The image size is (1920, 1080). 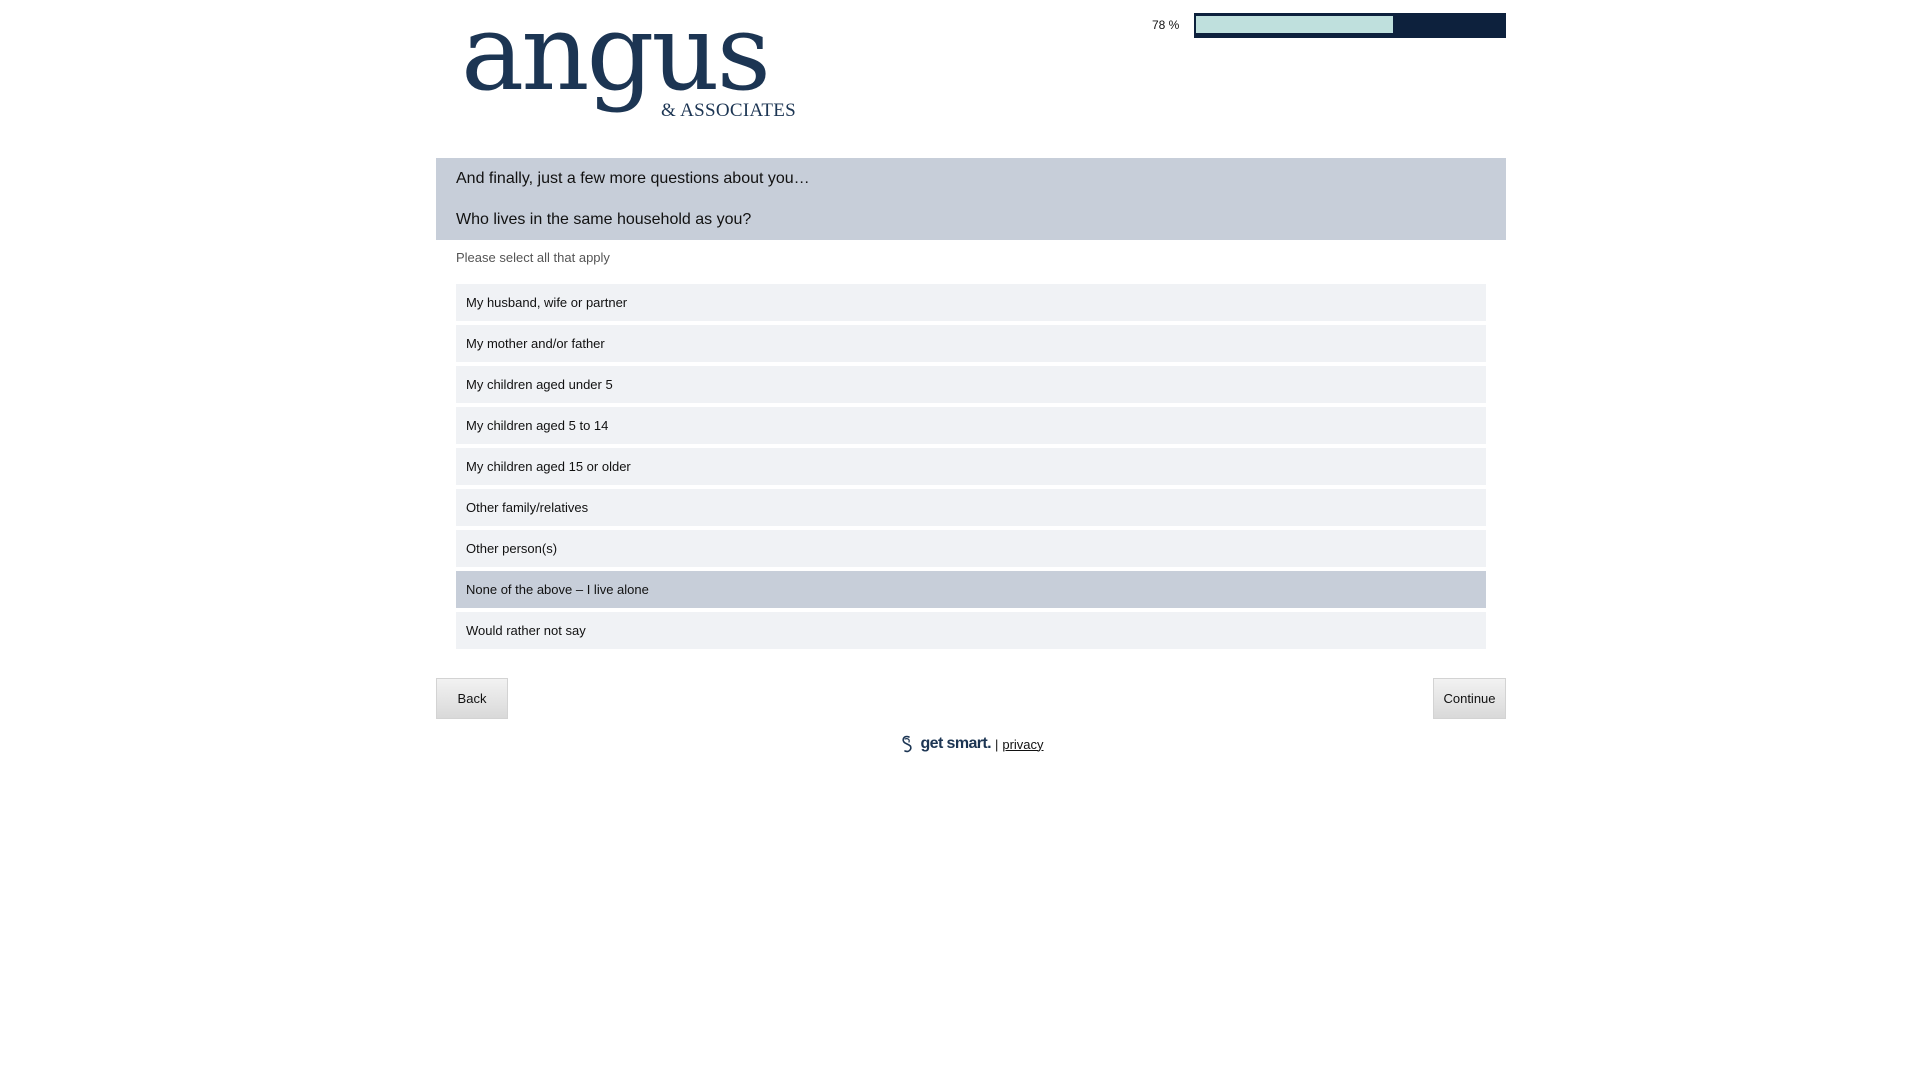 I want to click on question-instruction: Please select all that apply, so click(x=533, y=257).